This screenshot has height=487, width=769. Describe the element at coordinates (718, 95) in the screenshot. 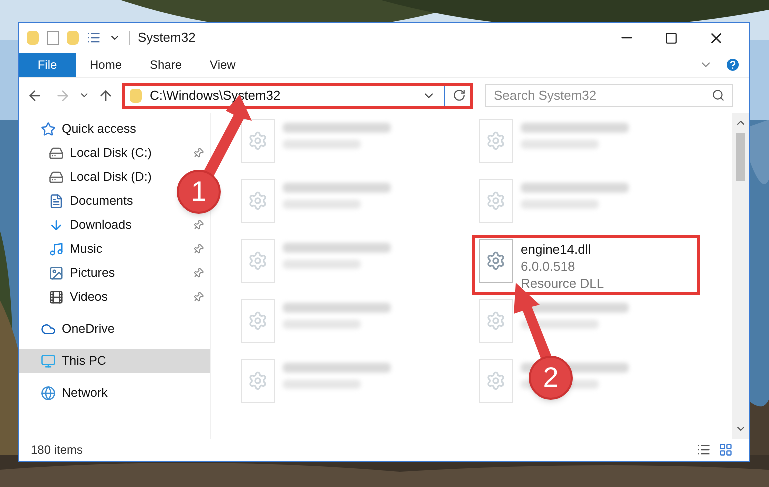

I see `search-icon` at that location.